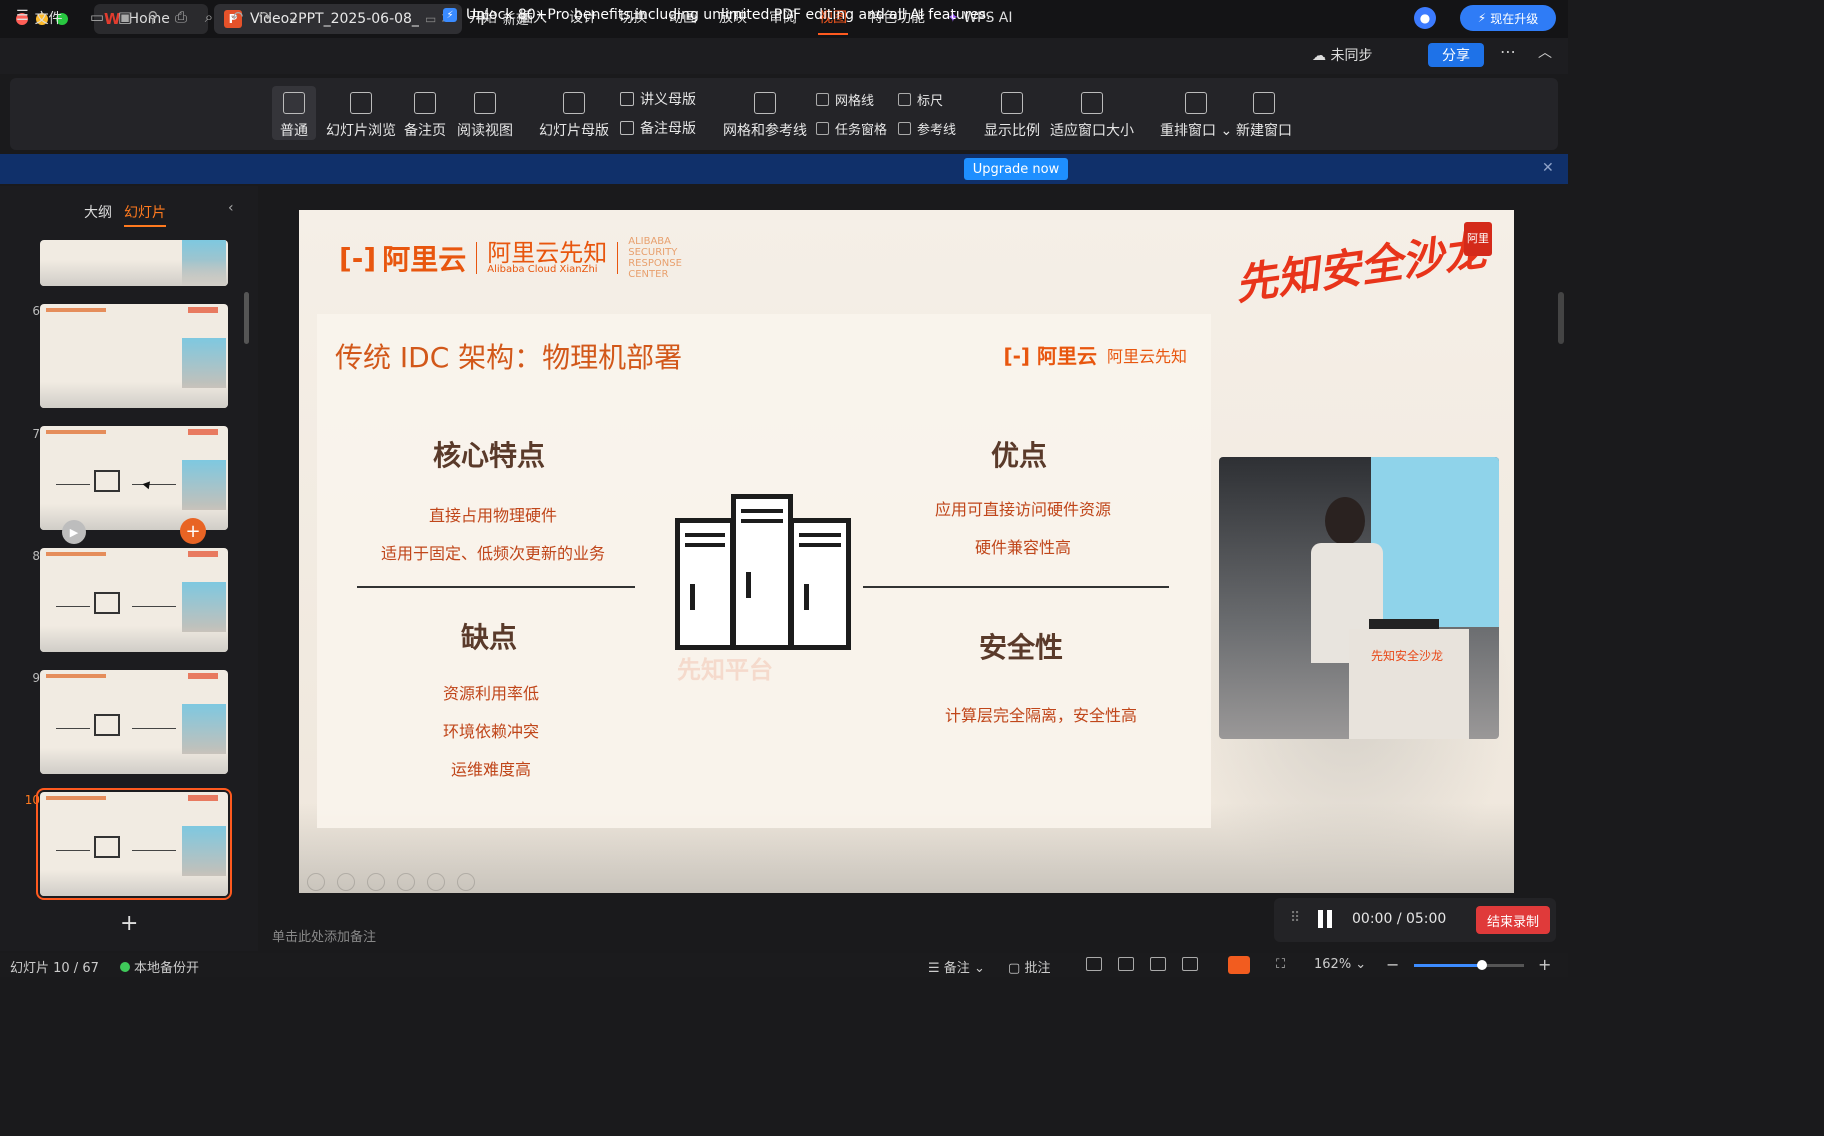 This screenshot has height=1136, width=1824. Describe the element at coordinates (1456, 55) in the screenshot. I see `share-button: 分享` at that location.